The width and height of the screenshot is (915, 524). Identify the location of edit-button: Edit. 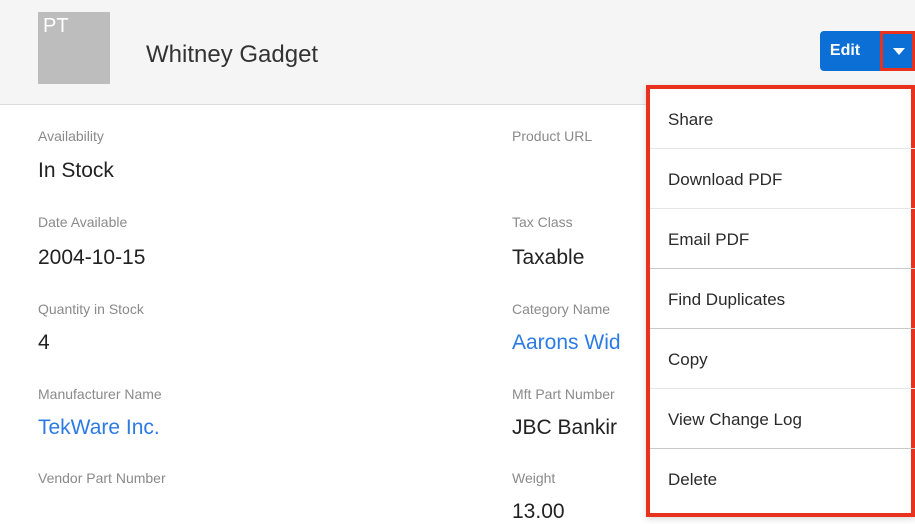
(850, 51).